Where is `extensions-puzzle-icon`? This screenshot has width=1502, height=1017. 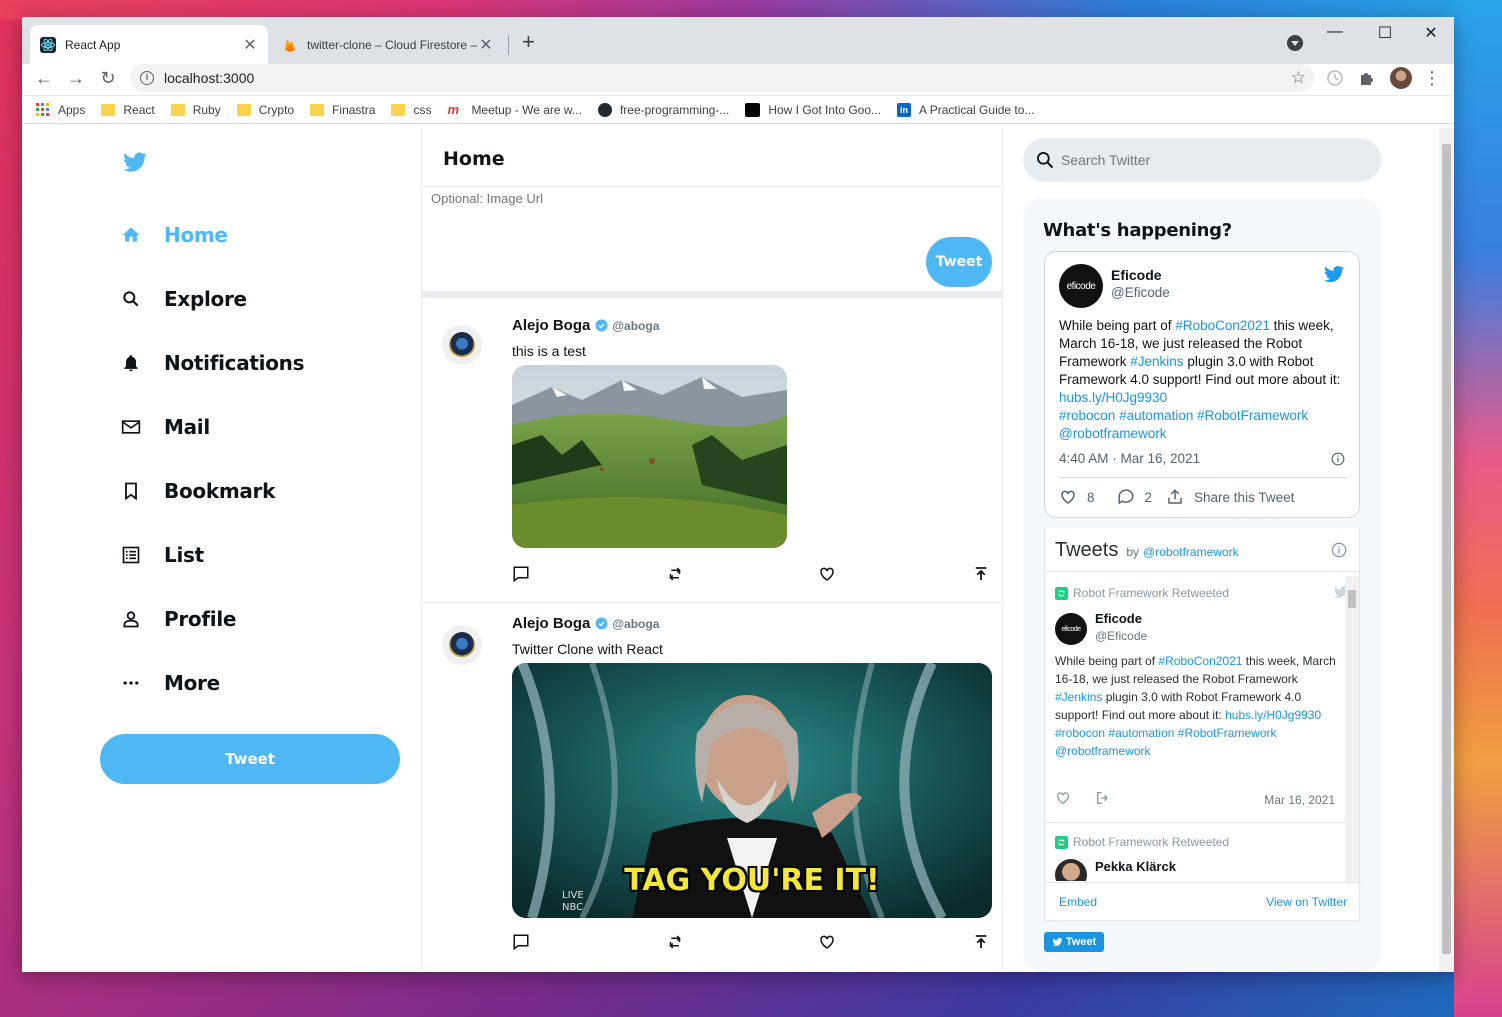 extensions-puzzle-icon is located at coordinates (1367, 78).